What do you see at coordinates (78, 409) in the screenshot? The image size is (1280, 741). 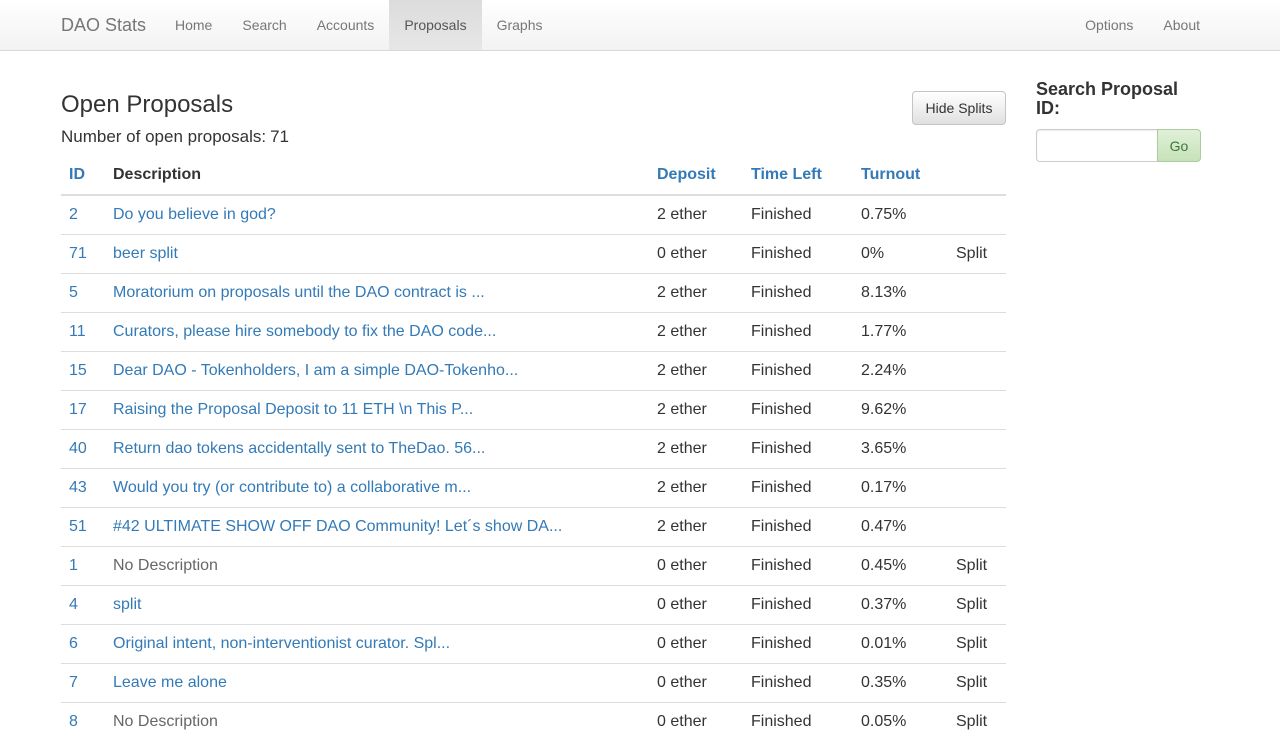 I see `proposal-id-link: 17` at bounding box center [78, 409].